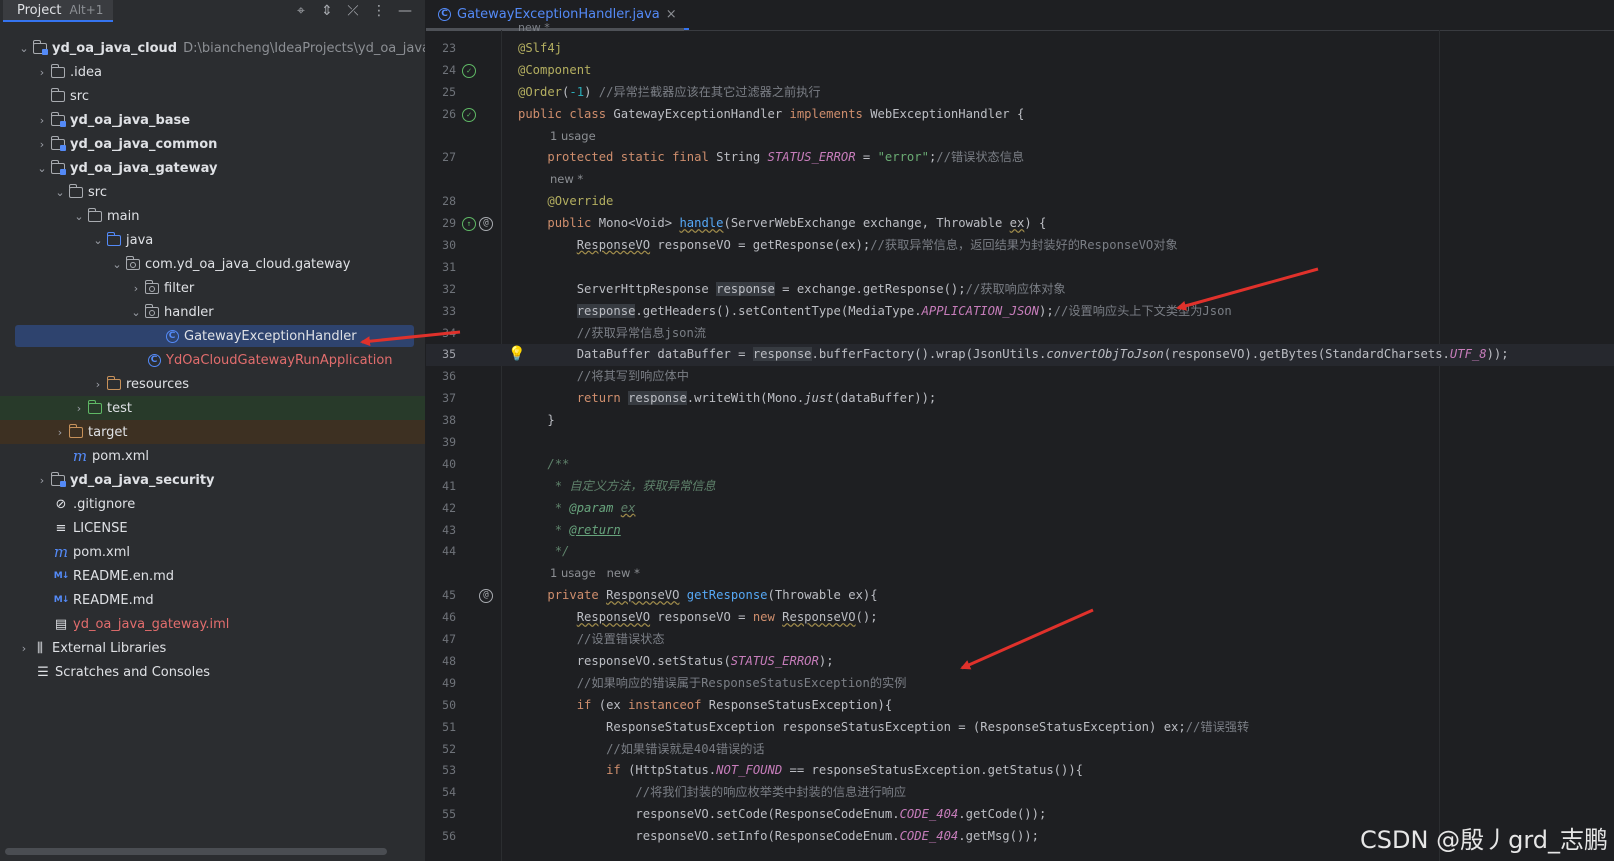 This screenshot has width=1614, height=861. Describe the element at coordinates (1020, 202) in the screenshot. I see `code-line: 28 @Override` at that location.